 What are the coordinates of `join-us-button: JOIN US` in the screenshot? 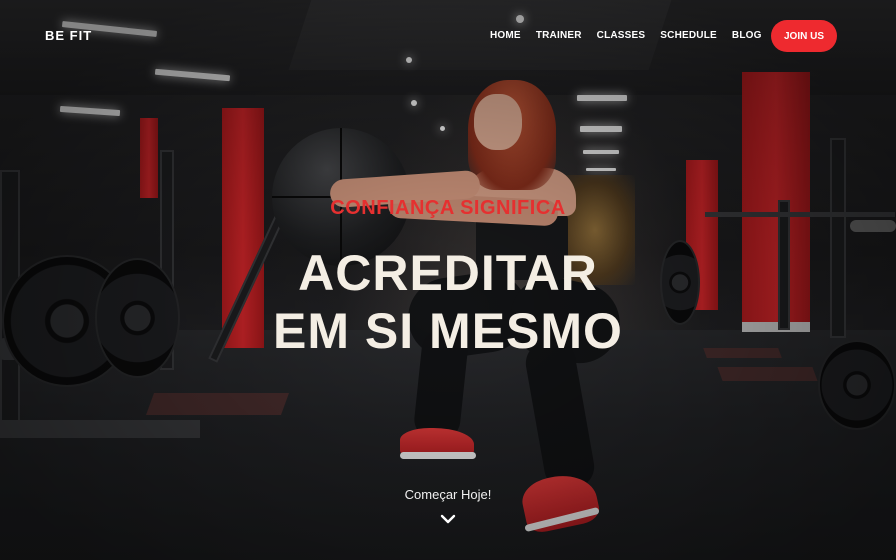 It's located at (804, 36).